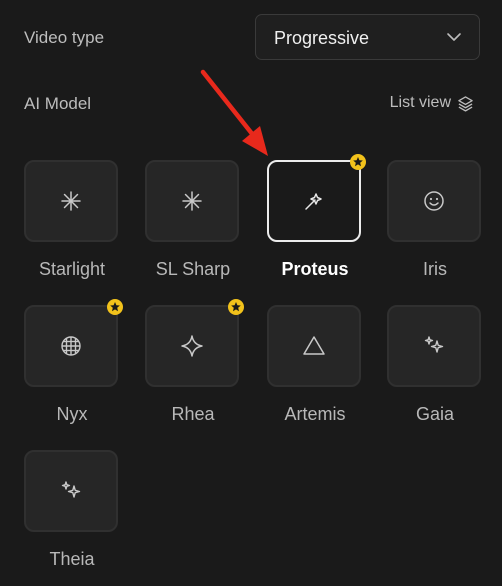 This screenshot has width=502, height=586. I want to click on model-card-sl-sharp: SL Sharp, so click(193, 227).